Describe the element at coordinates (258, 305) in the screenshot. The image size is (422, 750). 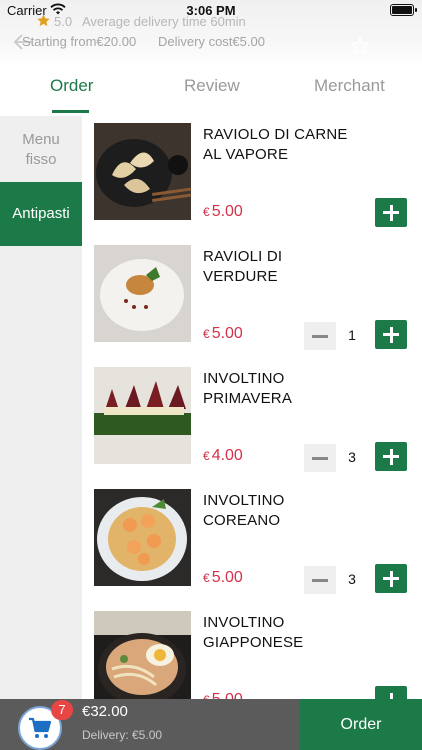
I see `product-item: RAVIOLI DI VERDURE €5.00 1` at that location.